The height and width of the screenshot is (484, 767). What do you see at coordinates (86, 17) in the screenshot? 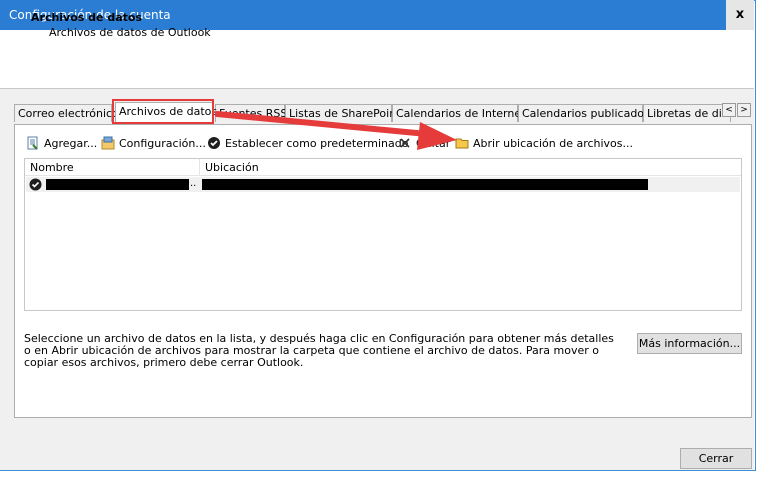
I see `header-title: Archivos de datos` at bounding box center [86, 17].